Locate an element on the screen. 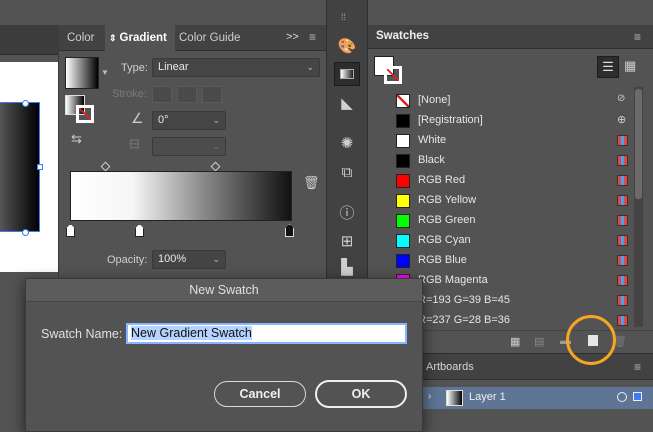 Image resolution: width=653 pixels, height=432 pixels. grid-view-icon: ▦ is located at coordinates (630, 66).